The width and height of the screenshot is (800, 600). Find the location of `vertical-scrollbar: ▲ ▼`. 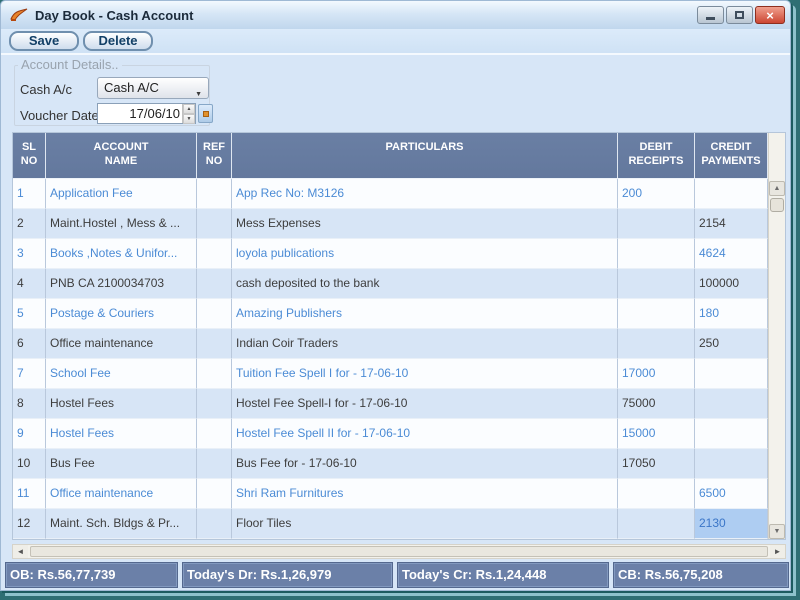

vertical-scrollbar: ▲ ▼ is located at coordinates (776, 336).